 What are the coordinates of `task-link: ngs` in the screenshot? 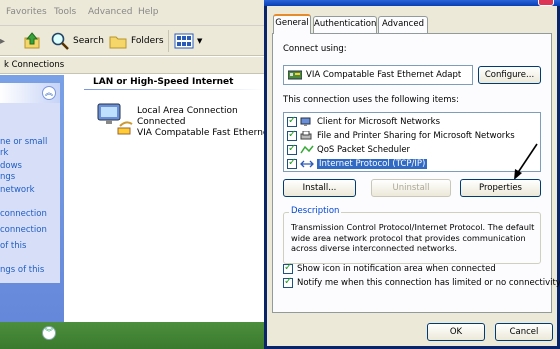 It's located at (7, 177).